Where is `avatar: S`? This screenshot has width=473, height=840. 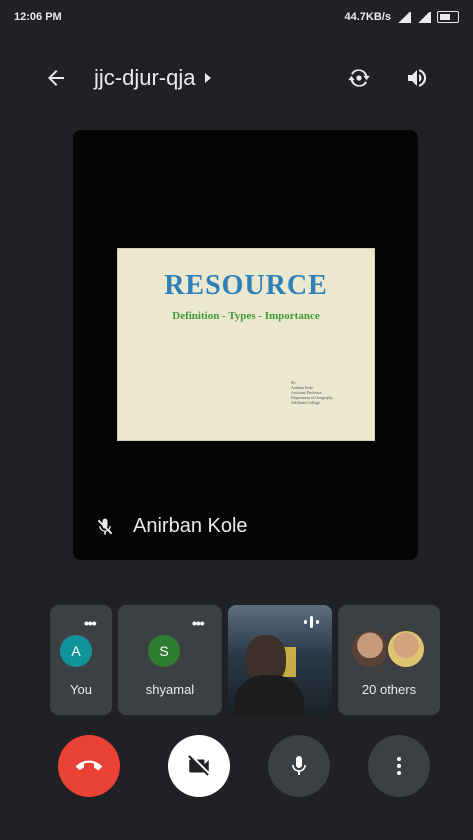
avatar: S is located at coordinates (164, 651).